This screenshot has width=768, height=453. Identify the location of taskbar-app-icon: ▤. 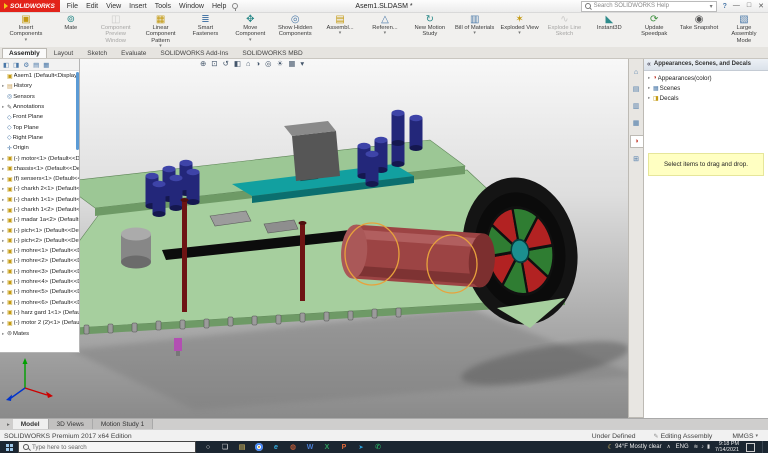
(242, 447).